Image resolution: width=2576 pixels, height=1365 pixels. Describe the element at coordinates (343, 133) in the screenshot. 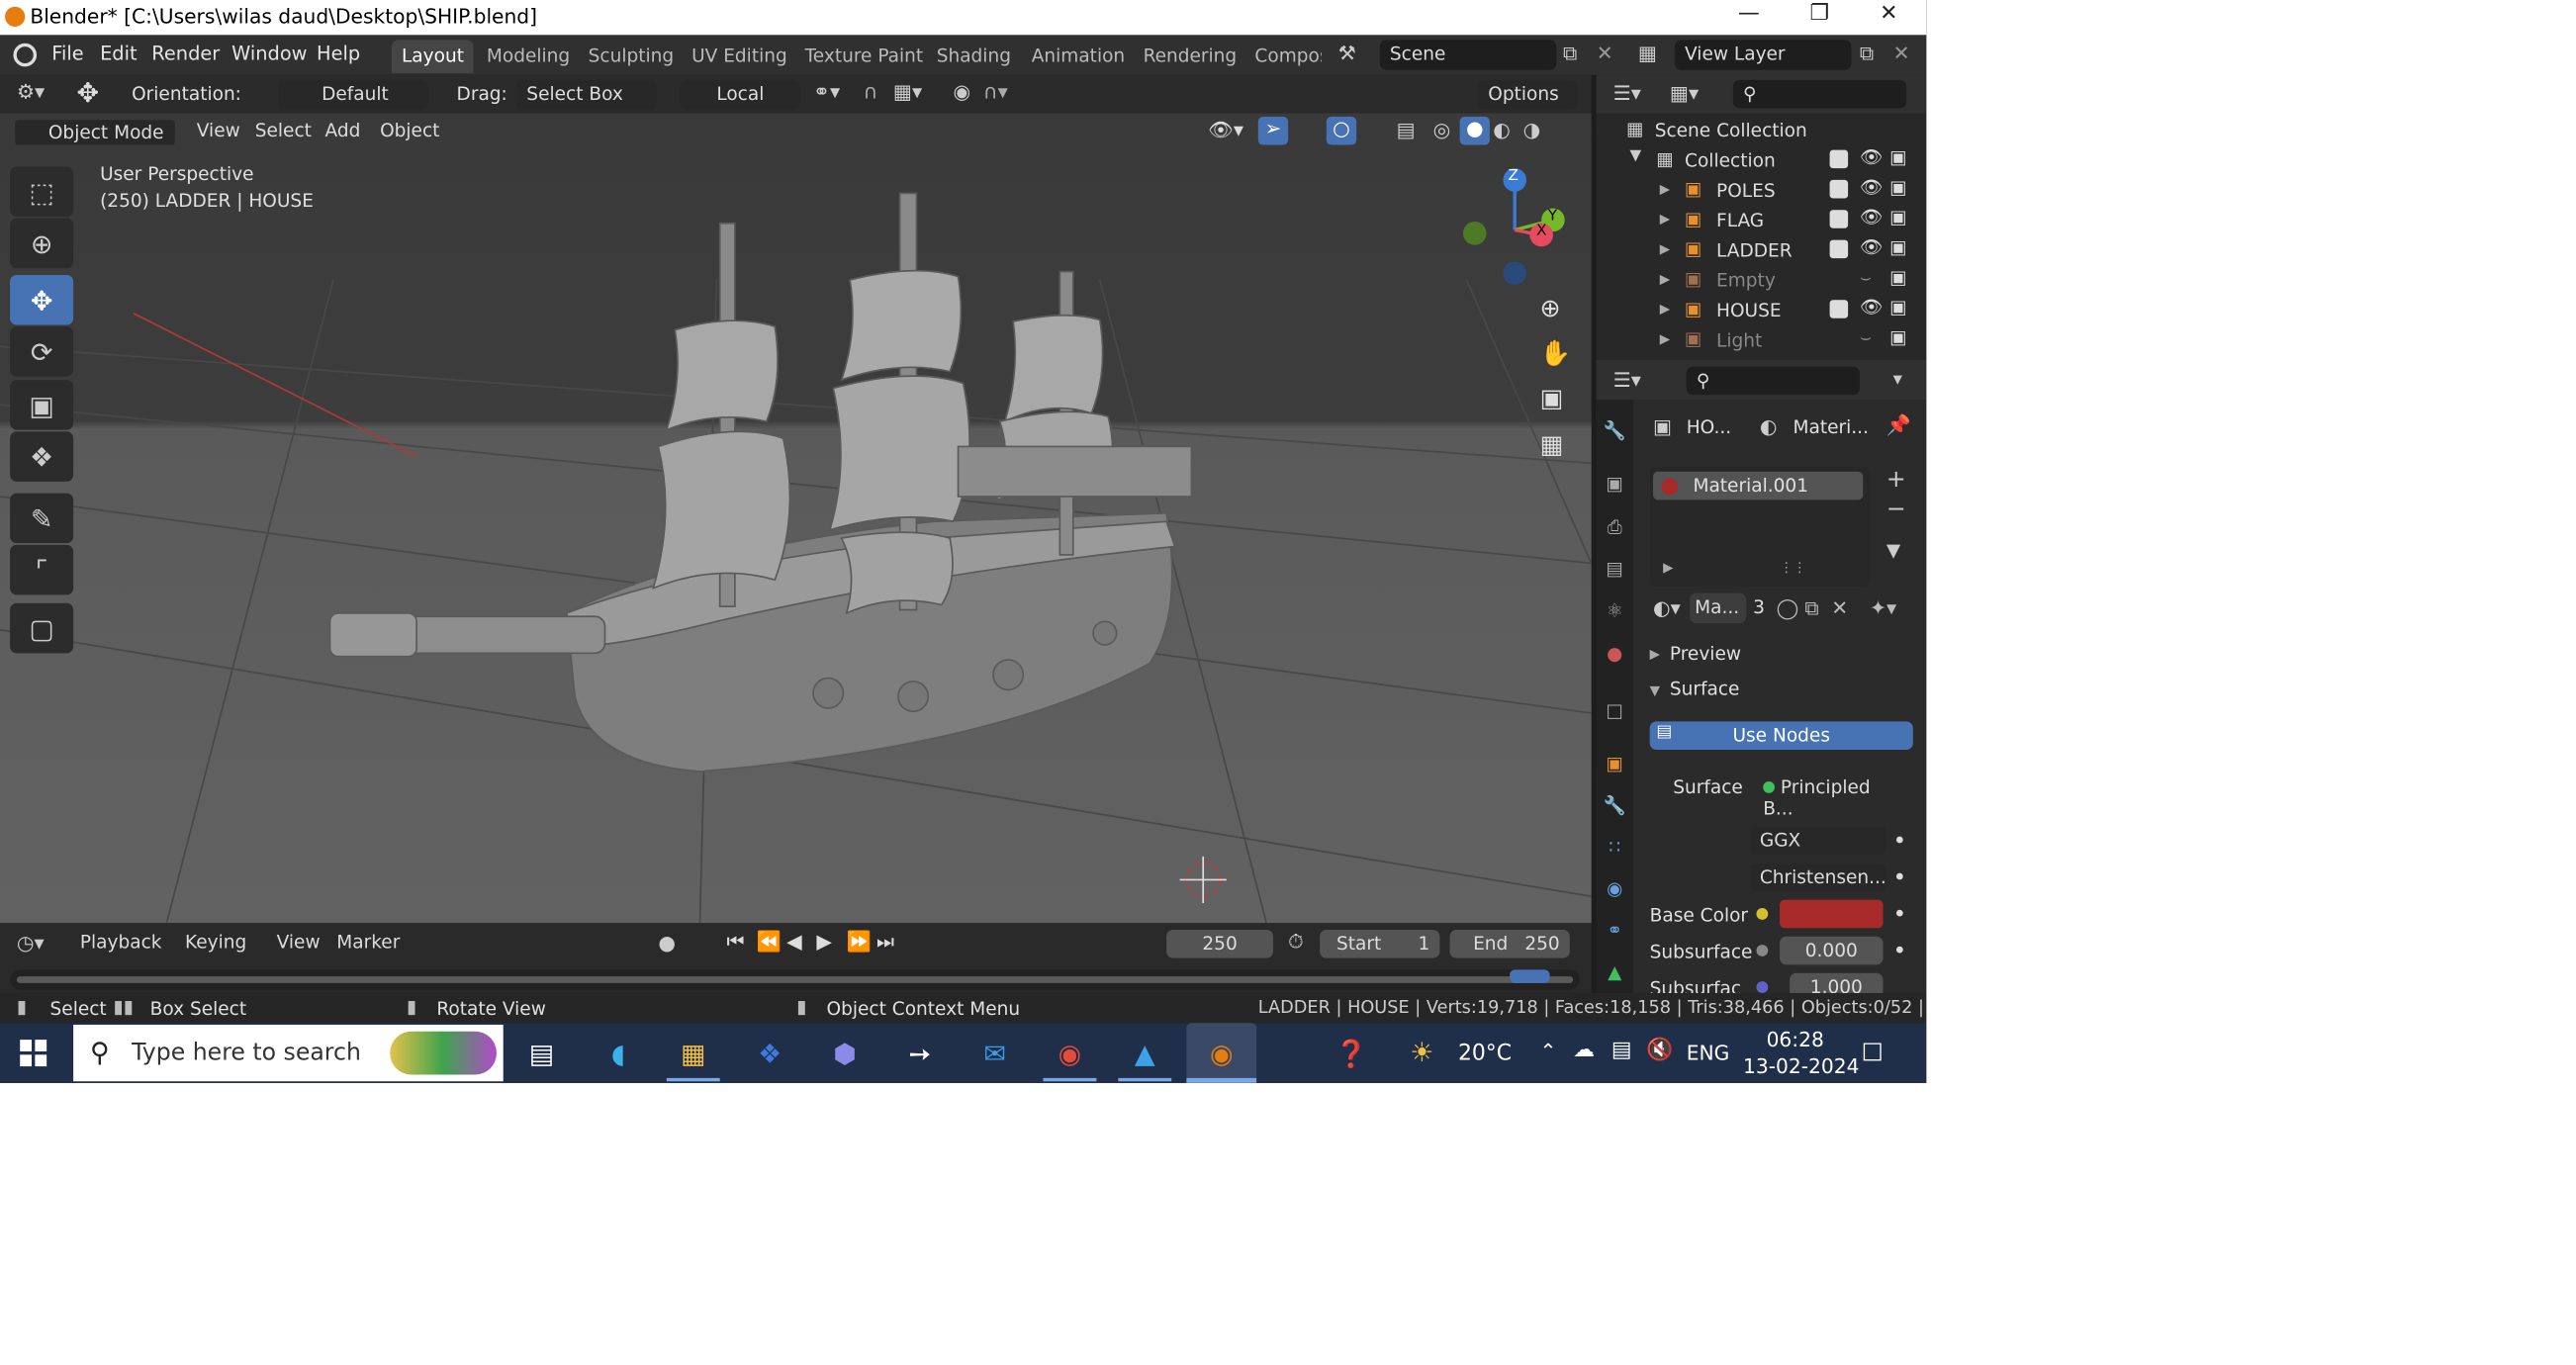

I see `menu-add: Add` at that location.